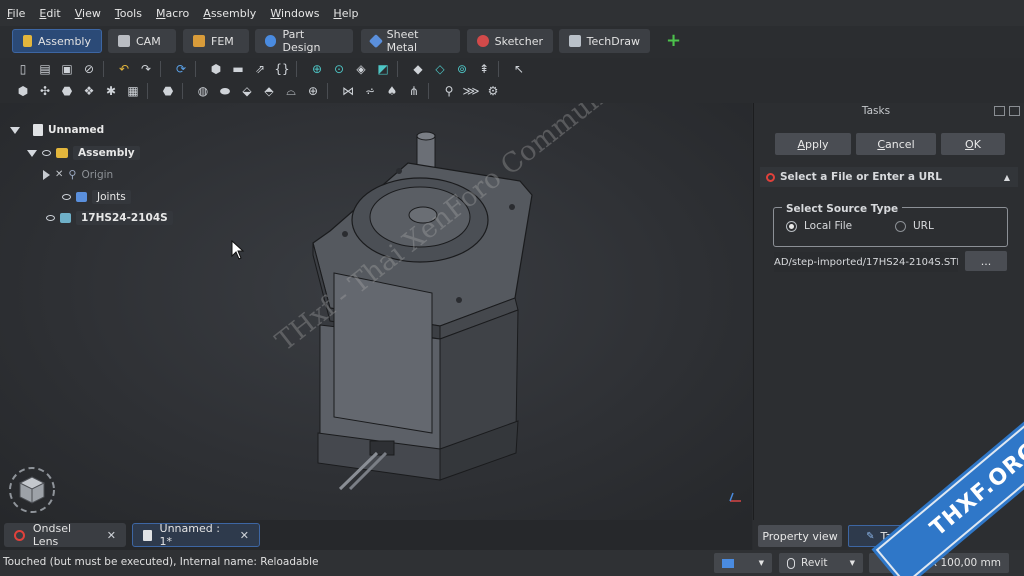 Image resolution: width=1024 pixels, height=576 pixels. I want to click on navigation-style-selector: Revit ▼, so click(821, 563).